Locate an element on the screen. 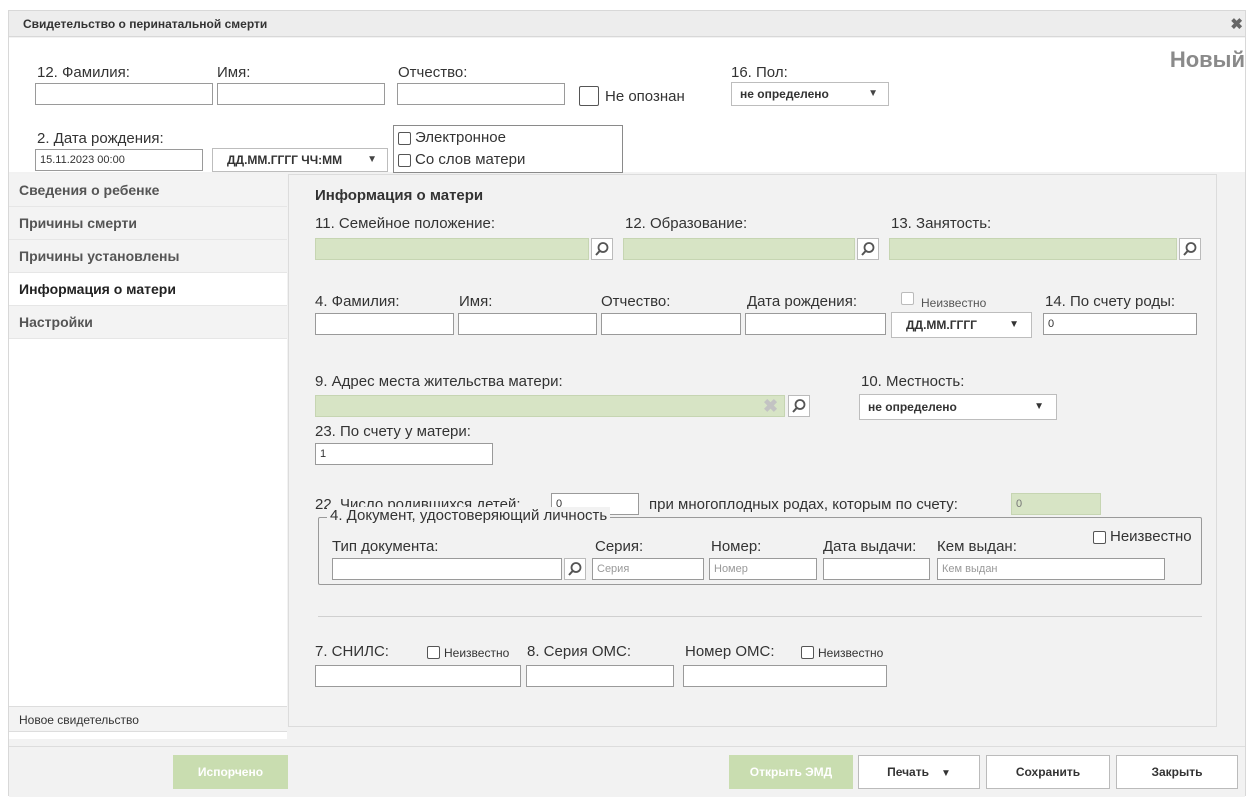 Image resolution: width=1246 pixels, height=797 pixels. status-label: Новый is located at coordinates (1207, 59).